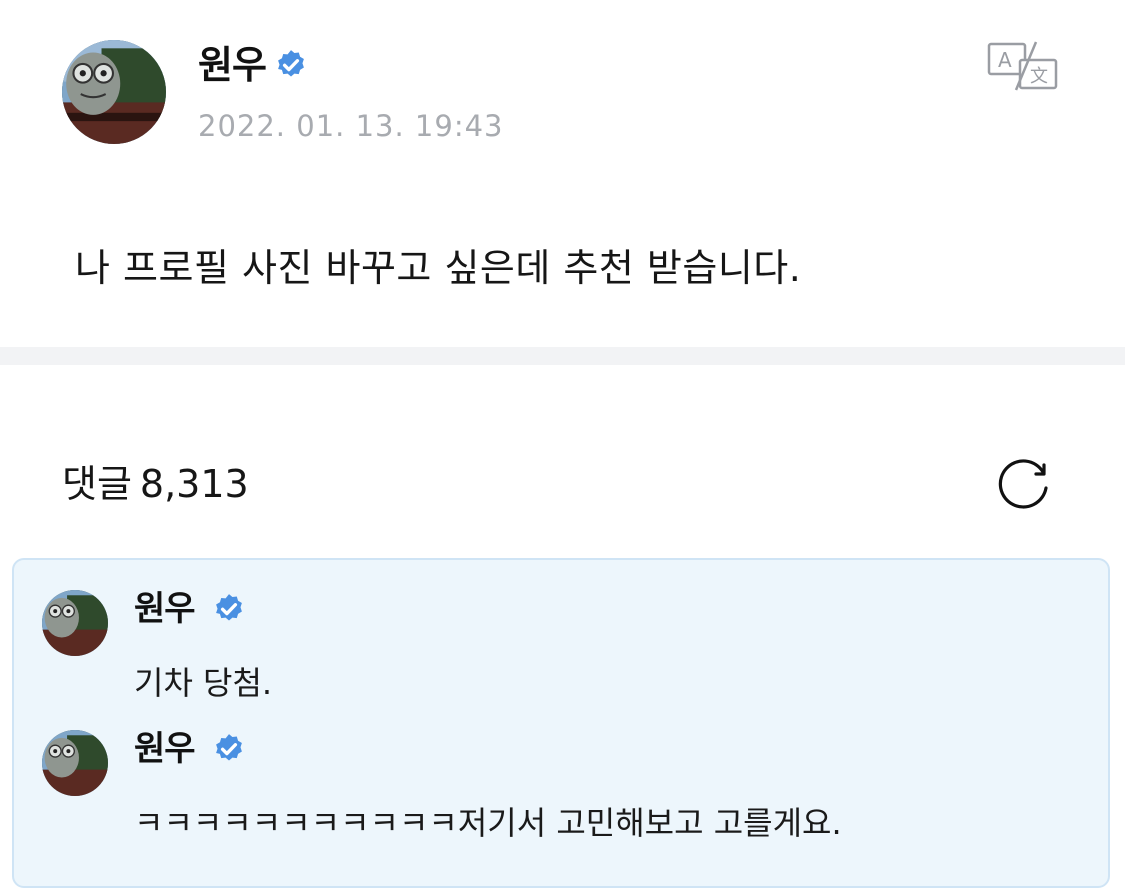  What do you see at coordinates (194, 484) in the screenshot?
I see `comments-count: 8,313` at bounding box center [194, 484].